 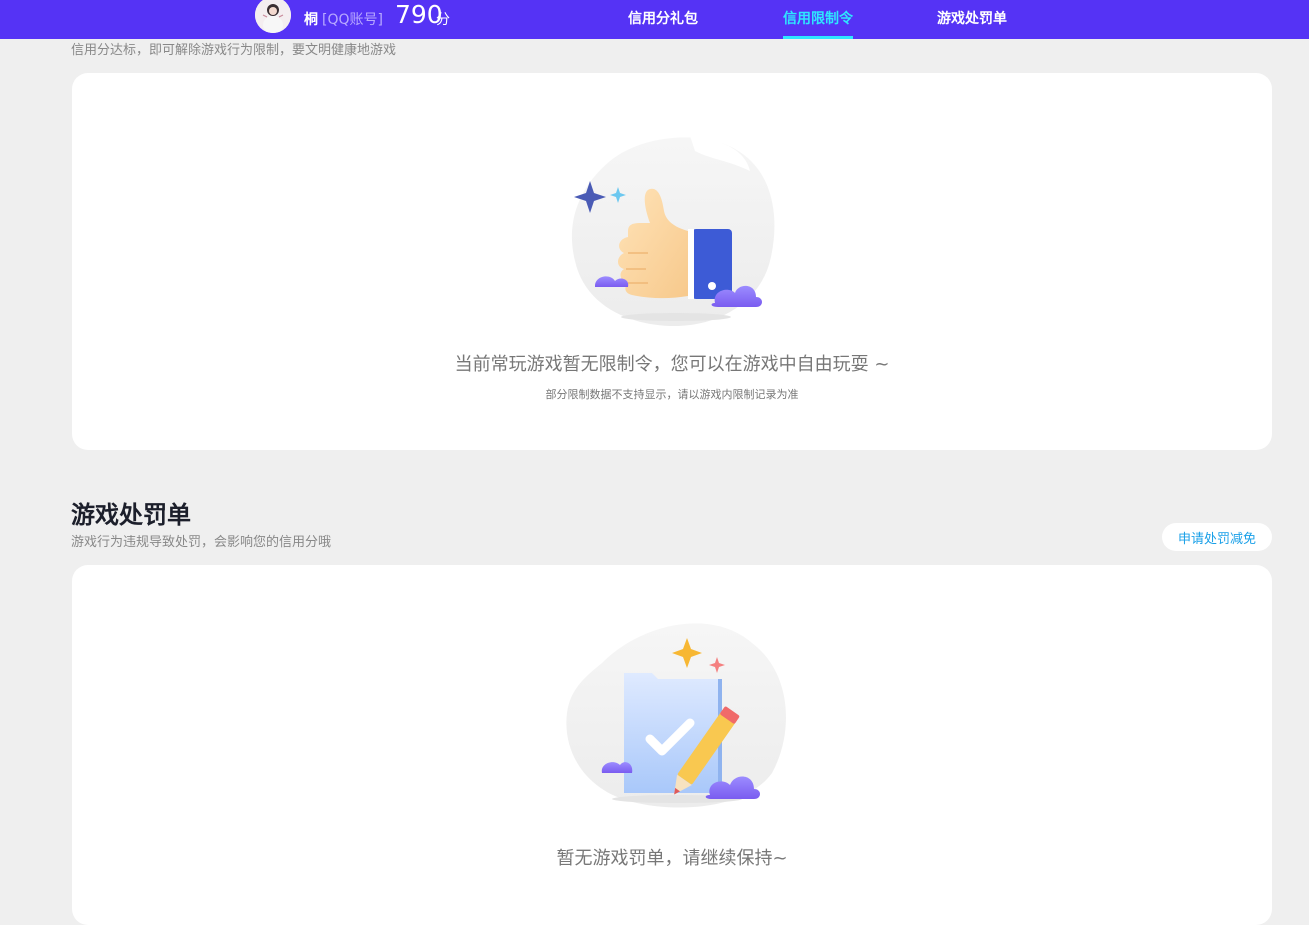 What do you see at coordinates (672, 394) in the screenshot?
I see `restriction-empty-note: 部分限制数据不支持显示，请以游戏内限制记录为准` at bounding box center [672, 394].